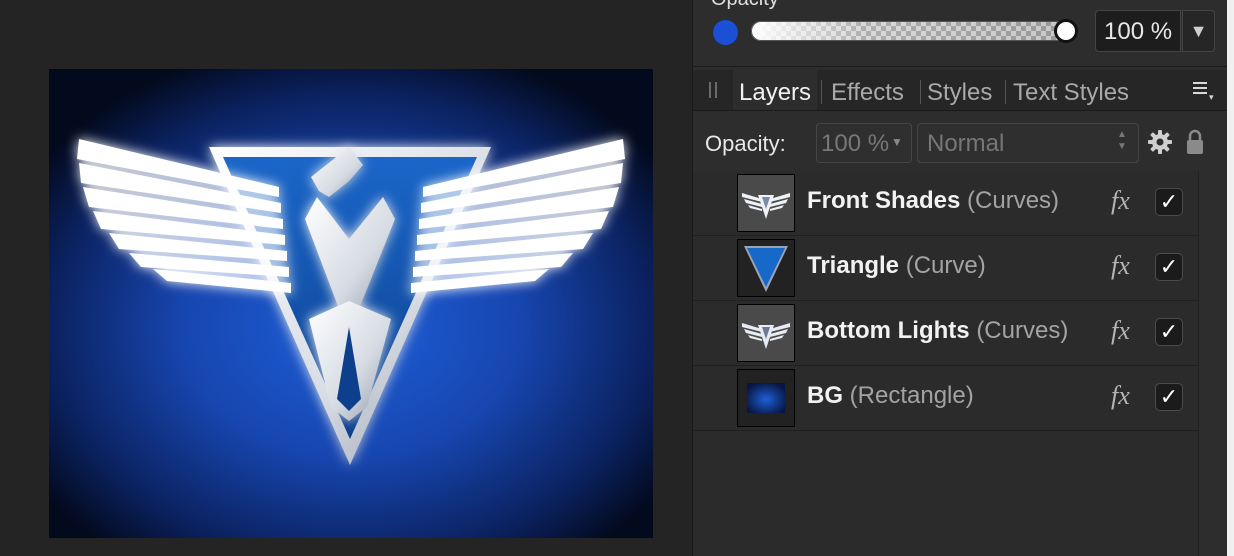 This screenshot has width=1234, height=556. Describe the element at coordinates (867, 90) in the screenshot. I see `tab-effects: Effects` at that location.